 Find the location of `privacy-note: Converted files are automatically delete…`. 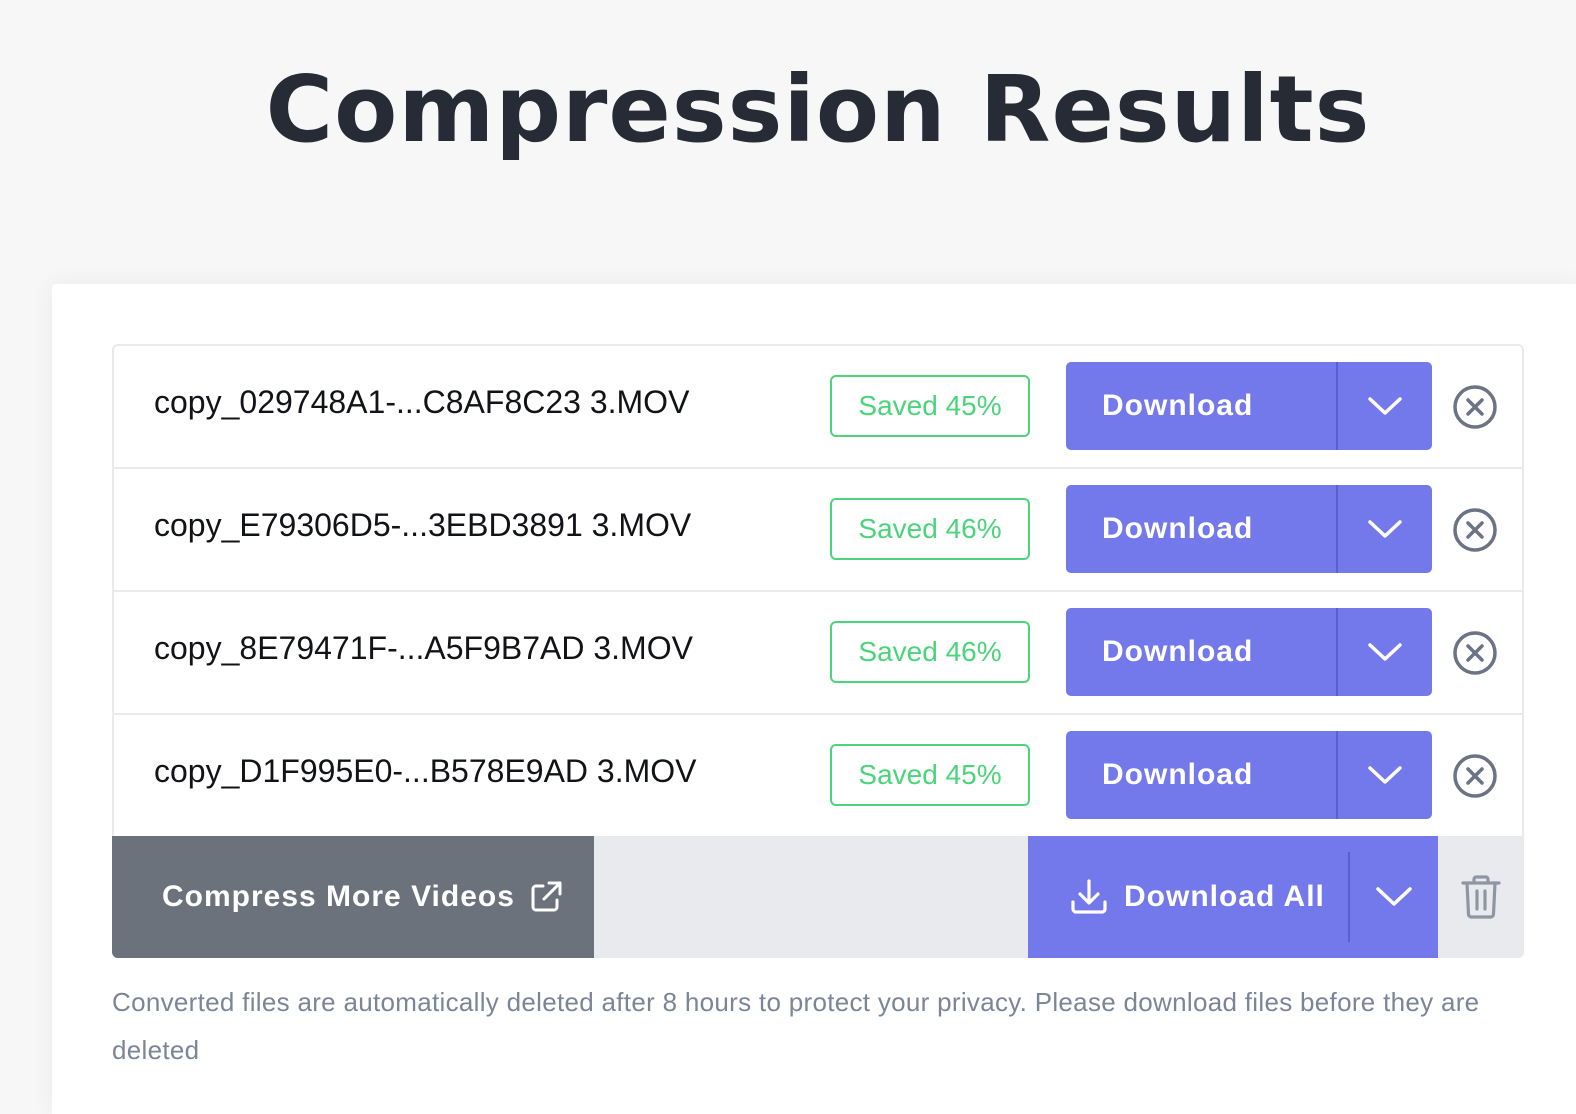

privacy-note: Converted files are automatically delete… is located at coordinates (796, 1026).